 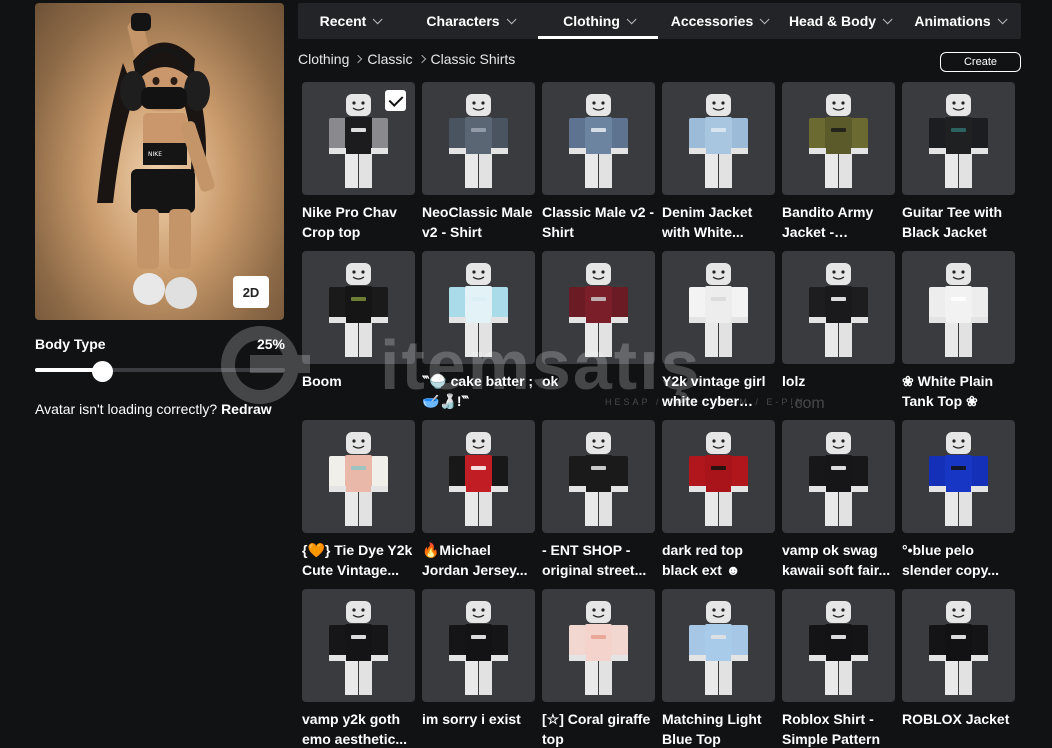 What do you see at coordinates (421, 59) in the screenshot?
I see `chevron-right-icon` at bounding box center [421, 59].